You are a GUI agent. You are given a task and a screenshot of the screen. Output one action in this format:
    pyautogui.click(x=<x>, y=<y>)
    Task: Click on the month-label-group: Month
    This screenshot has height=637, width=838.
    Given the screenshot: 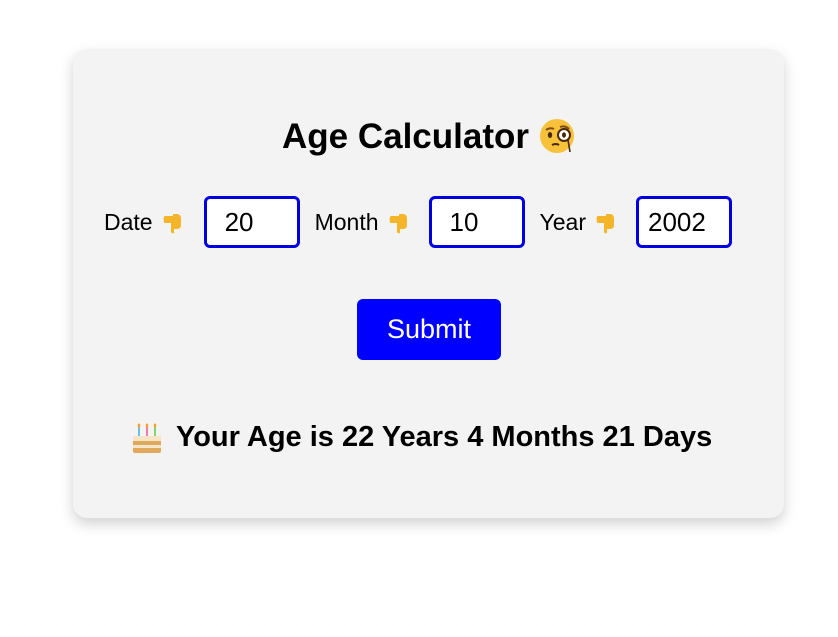 What is the action you would take?
    pyautogui.click(x=363, y=222)
    